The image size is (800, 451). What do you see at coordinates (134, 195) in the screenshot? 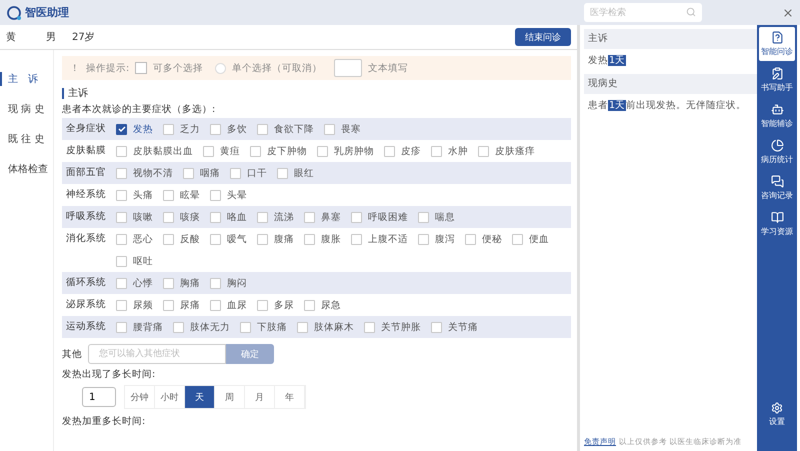
I see `symptom-option: 头痛` at bounding box center [134, 195].